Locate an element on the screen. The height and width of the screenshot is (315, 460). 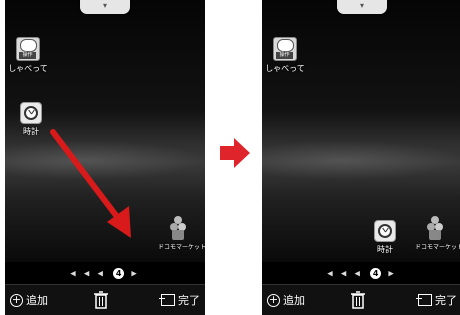
top-drawer-handle: ▾ is located at coordinates (362, 7).